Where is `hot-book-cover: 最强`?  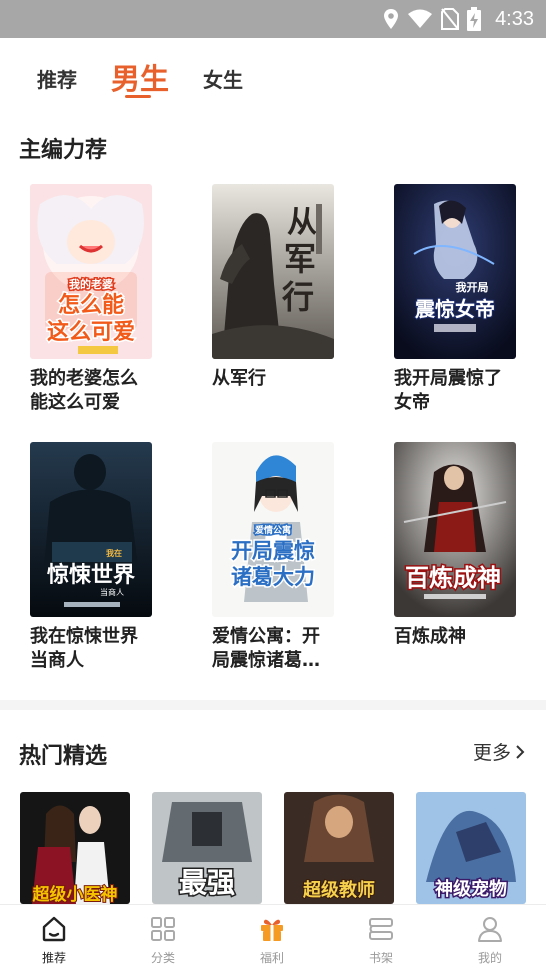
hot-book-cover: 最强 is located at coordinates (207, 848).